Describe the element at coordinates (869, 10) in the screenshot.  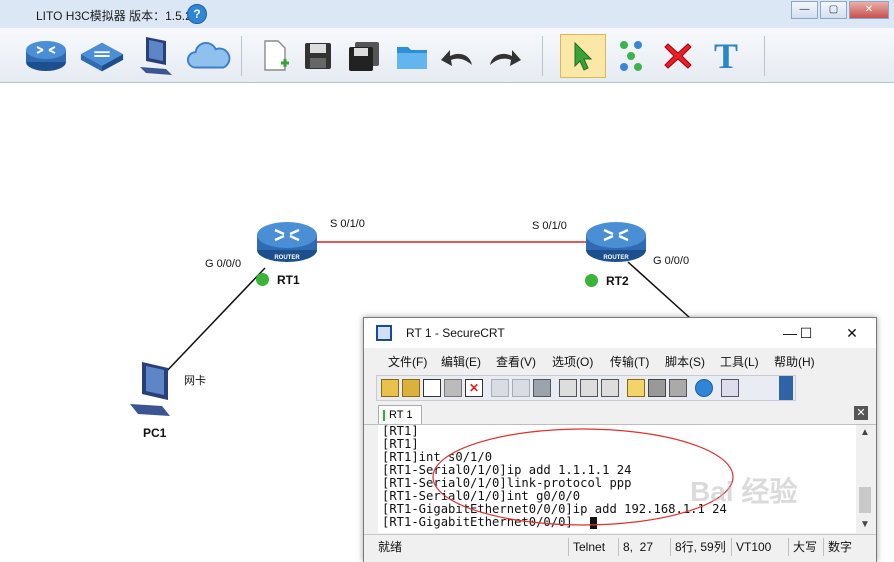
I see `close-button: ✕` at that location.